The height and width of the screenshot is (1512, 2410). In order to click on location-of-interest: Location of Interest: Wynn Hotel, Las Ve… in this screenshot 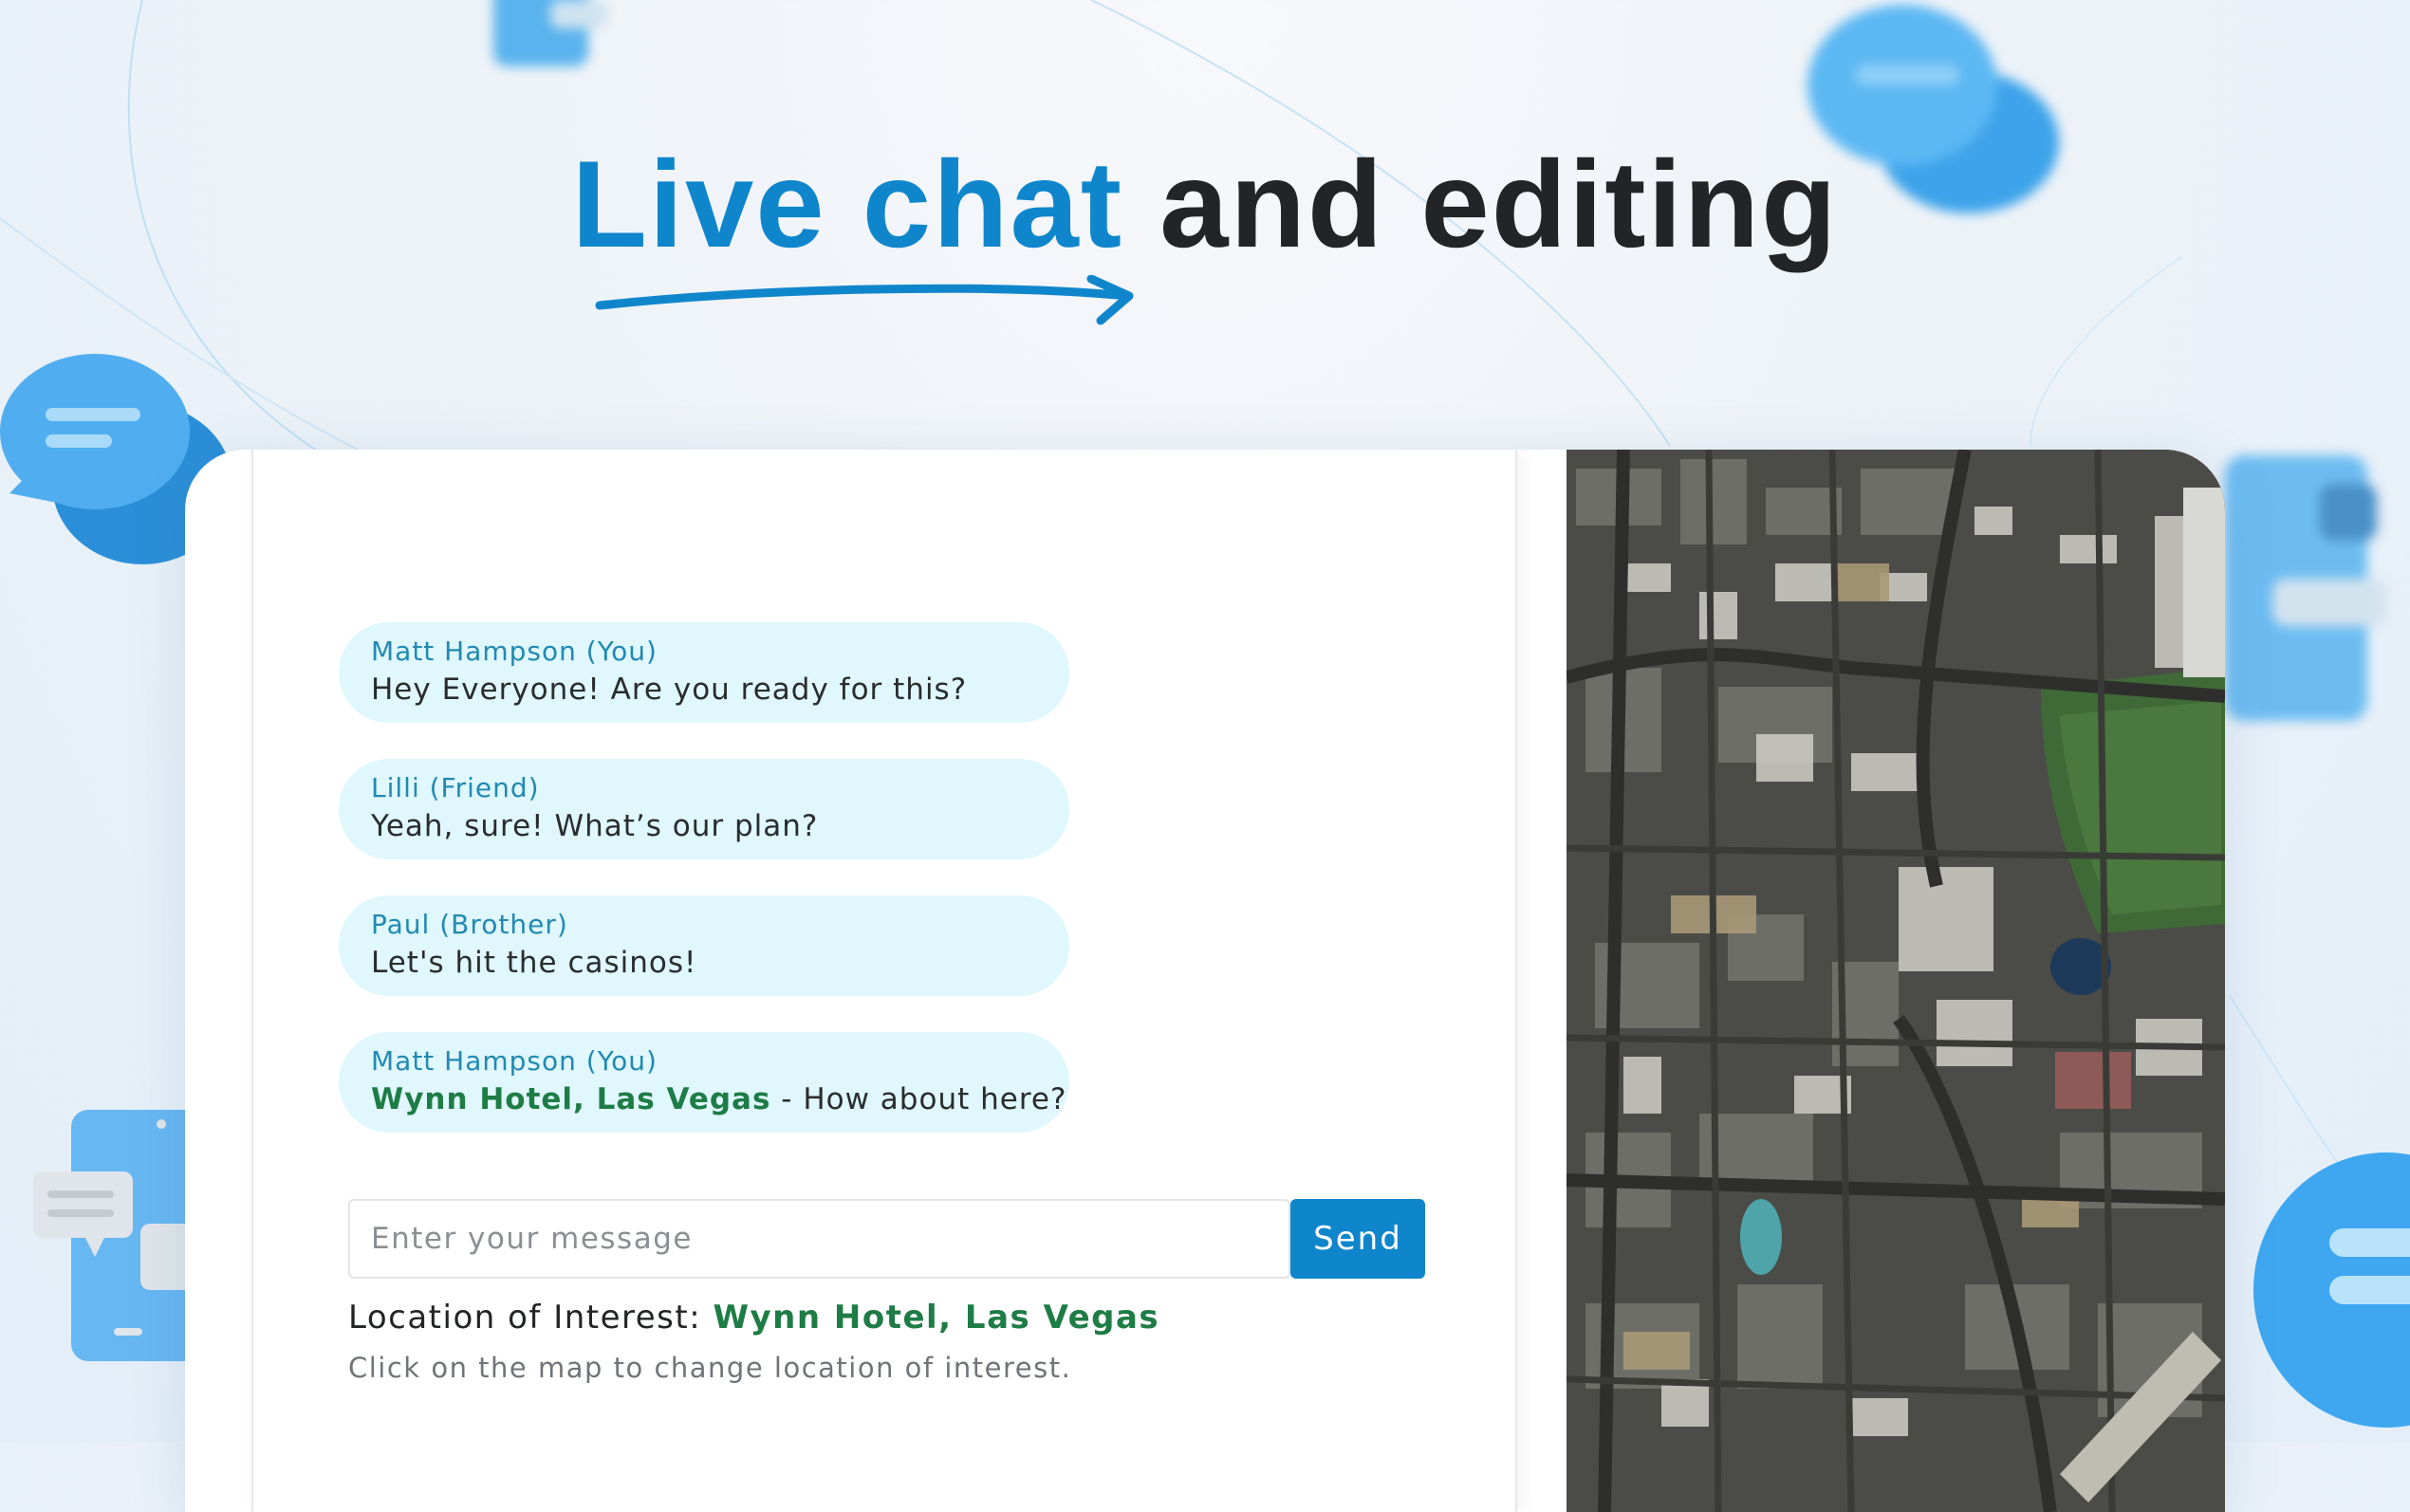, I will do `click(753, 1317)`.